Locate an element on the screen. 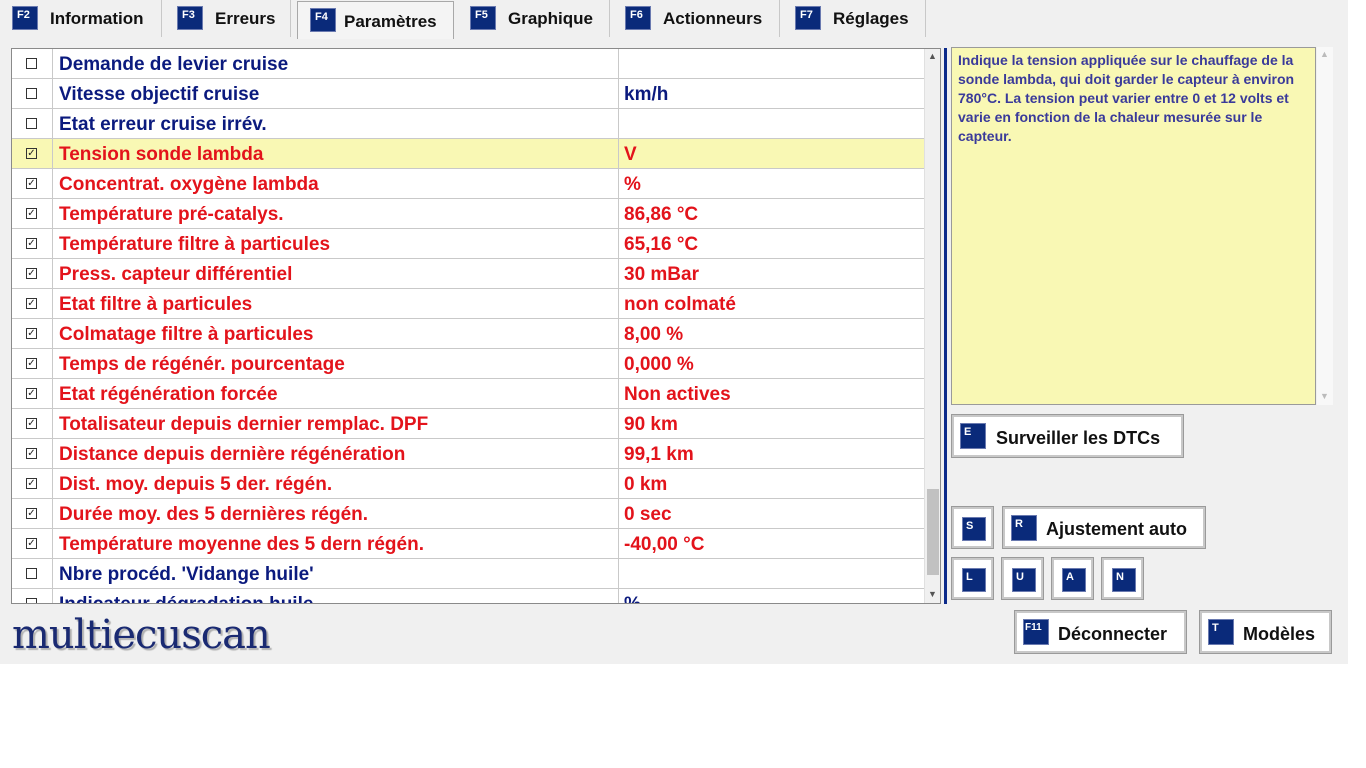  button-label: Déconnecter is located at coordinates (1113, 634).